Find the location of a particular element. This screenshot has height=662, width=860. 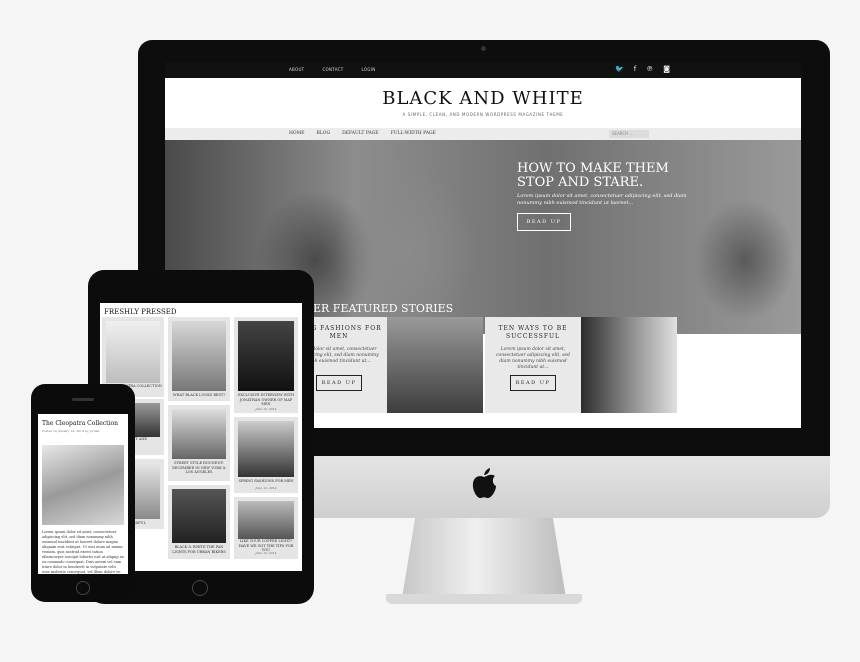

nav-item-default-page: DEFAULT PAGE is located at coordinates (360, 133).